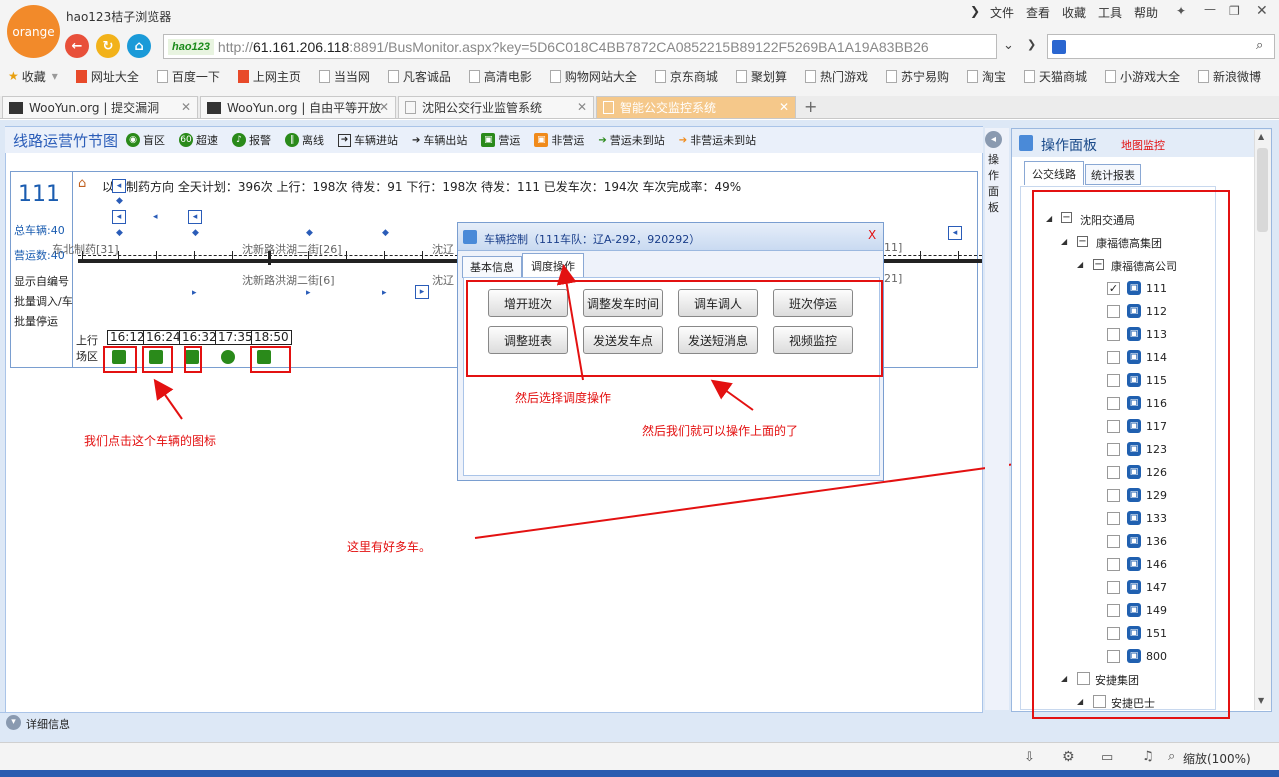 The image size is (1279, 777). What do you see at coordinates (995, 184) in the screenshot?
I see `operation-panel-vertical-label: 操作面板` at bounding box center [995, 184].